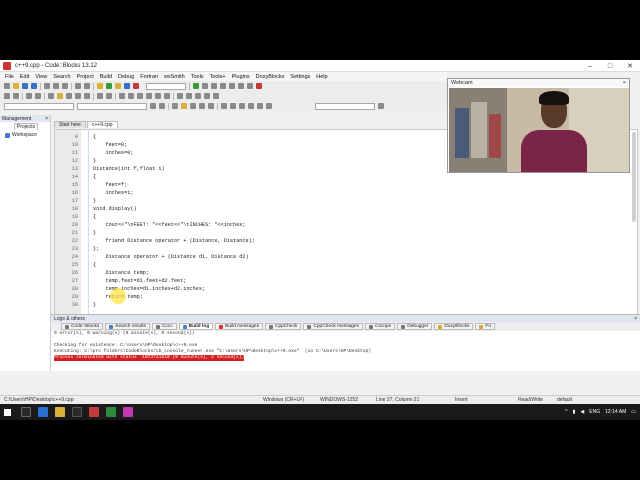  I want to click on menu-debug: Debug, so click(126, 77).